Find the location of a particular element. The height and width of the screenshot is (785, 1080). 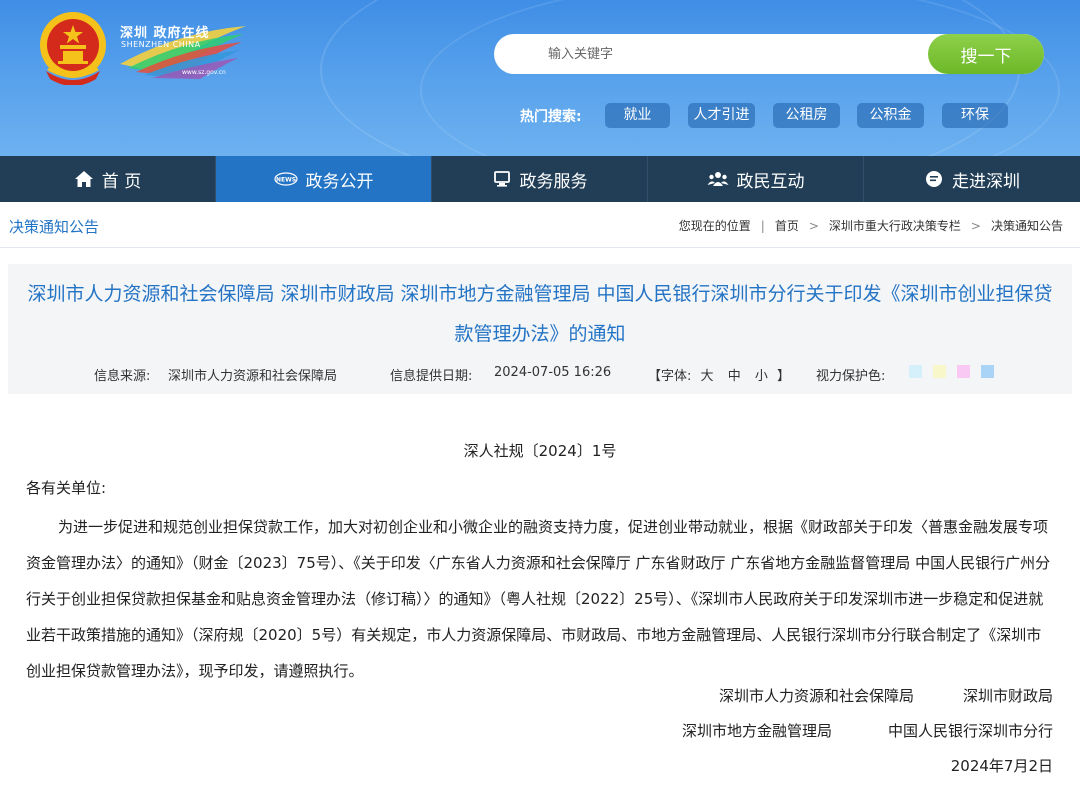

font-size-control: 【字体: 大 中 小 】 is located at coordinates (719, 374).